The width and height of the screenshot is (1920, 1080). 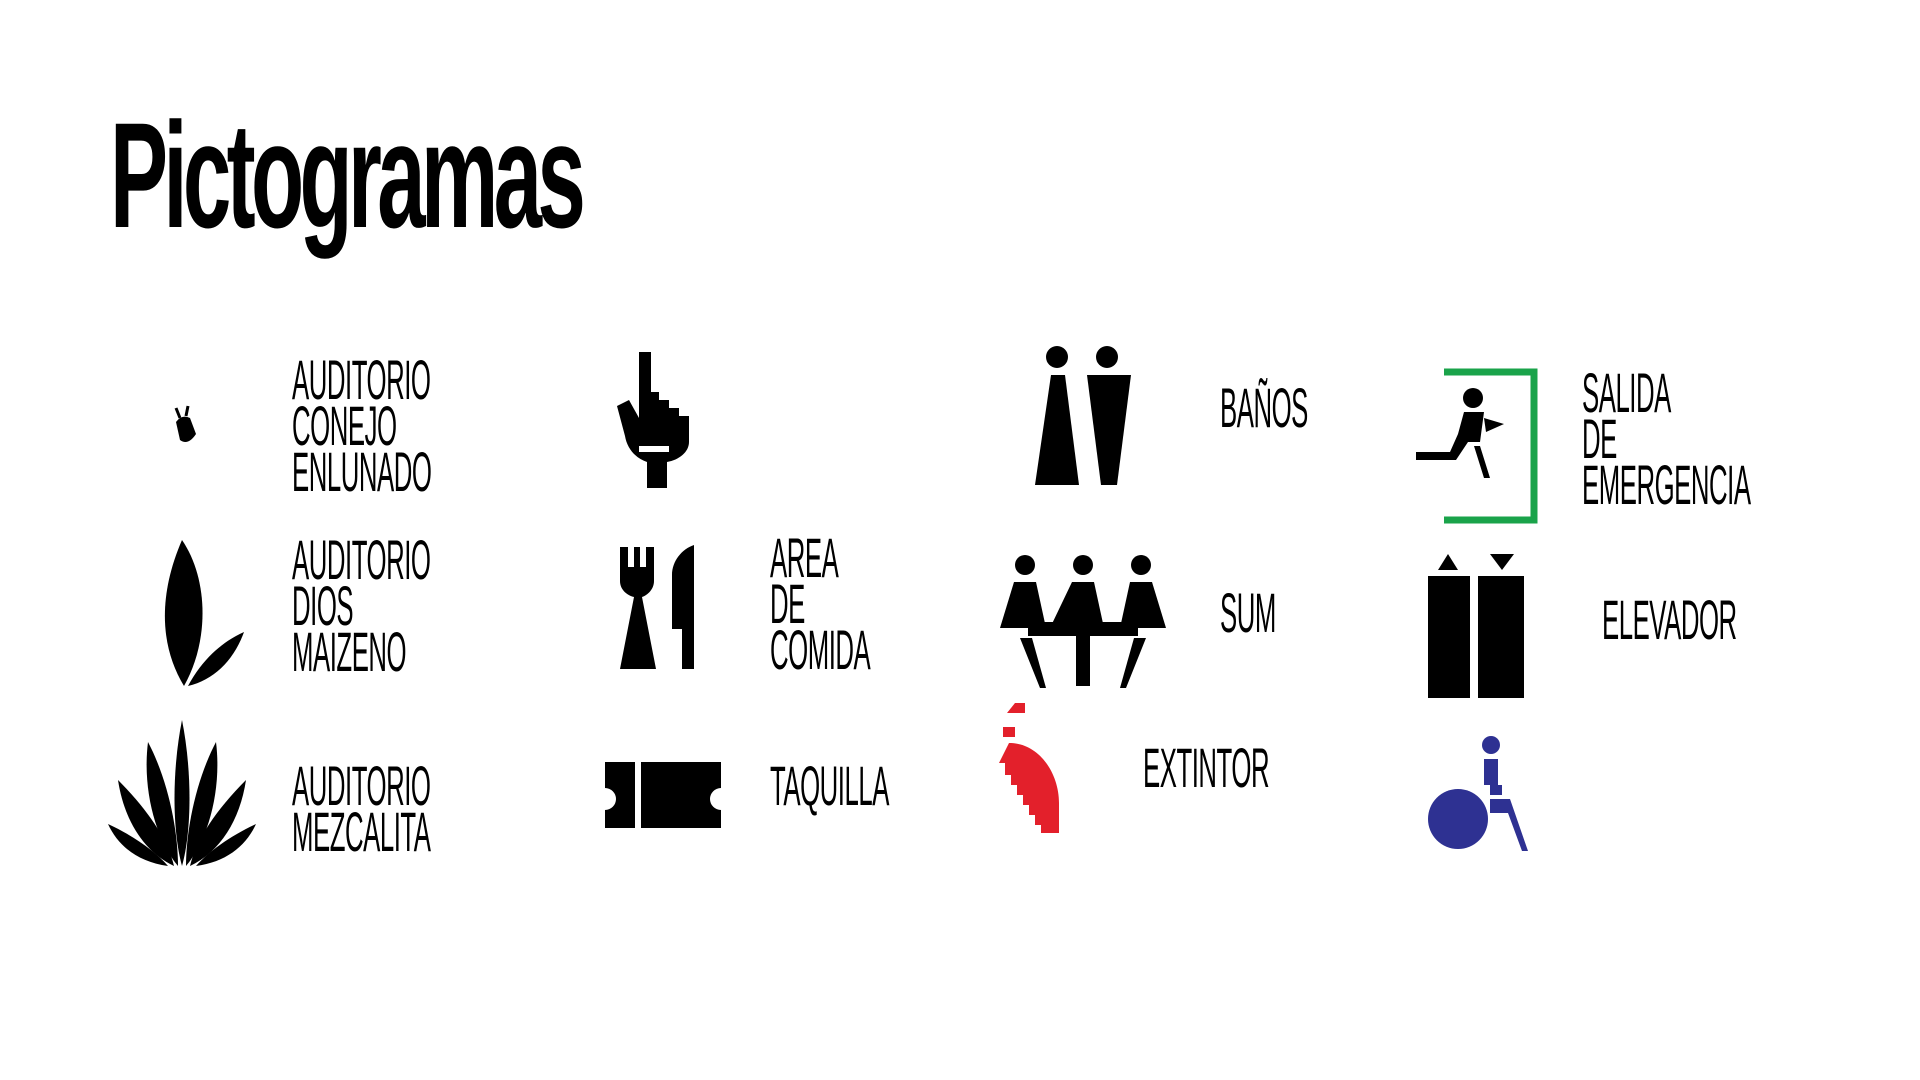 I want to click on item-label: TAQUILLA, so click(x=829, y=785).